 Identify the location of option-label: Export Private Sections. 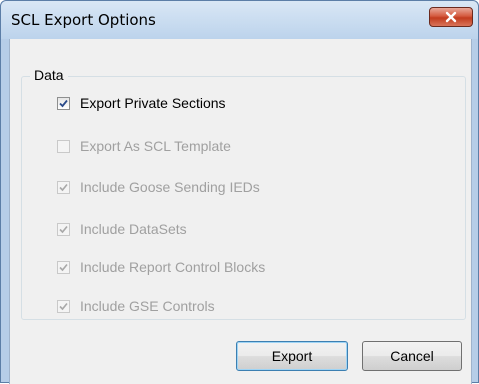
(153, 103).